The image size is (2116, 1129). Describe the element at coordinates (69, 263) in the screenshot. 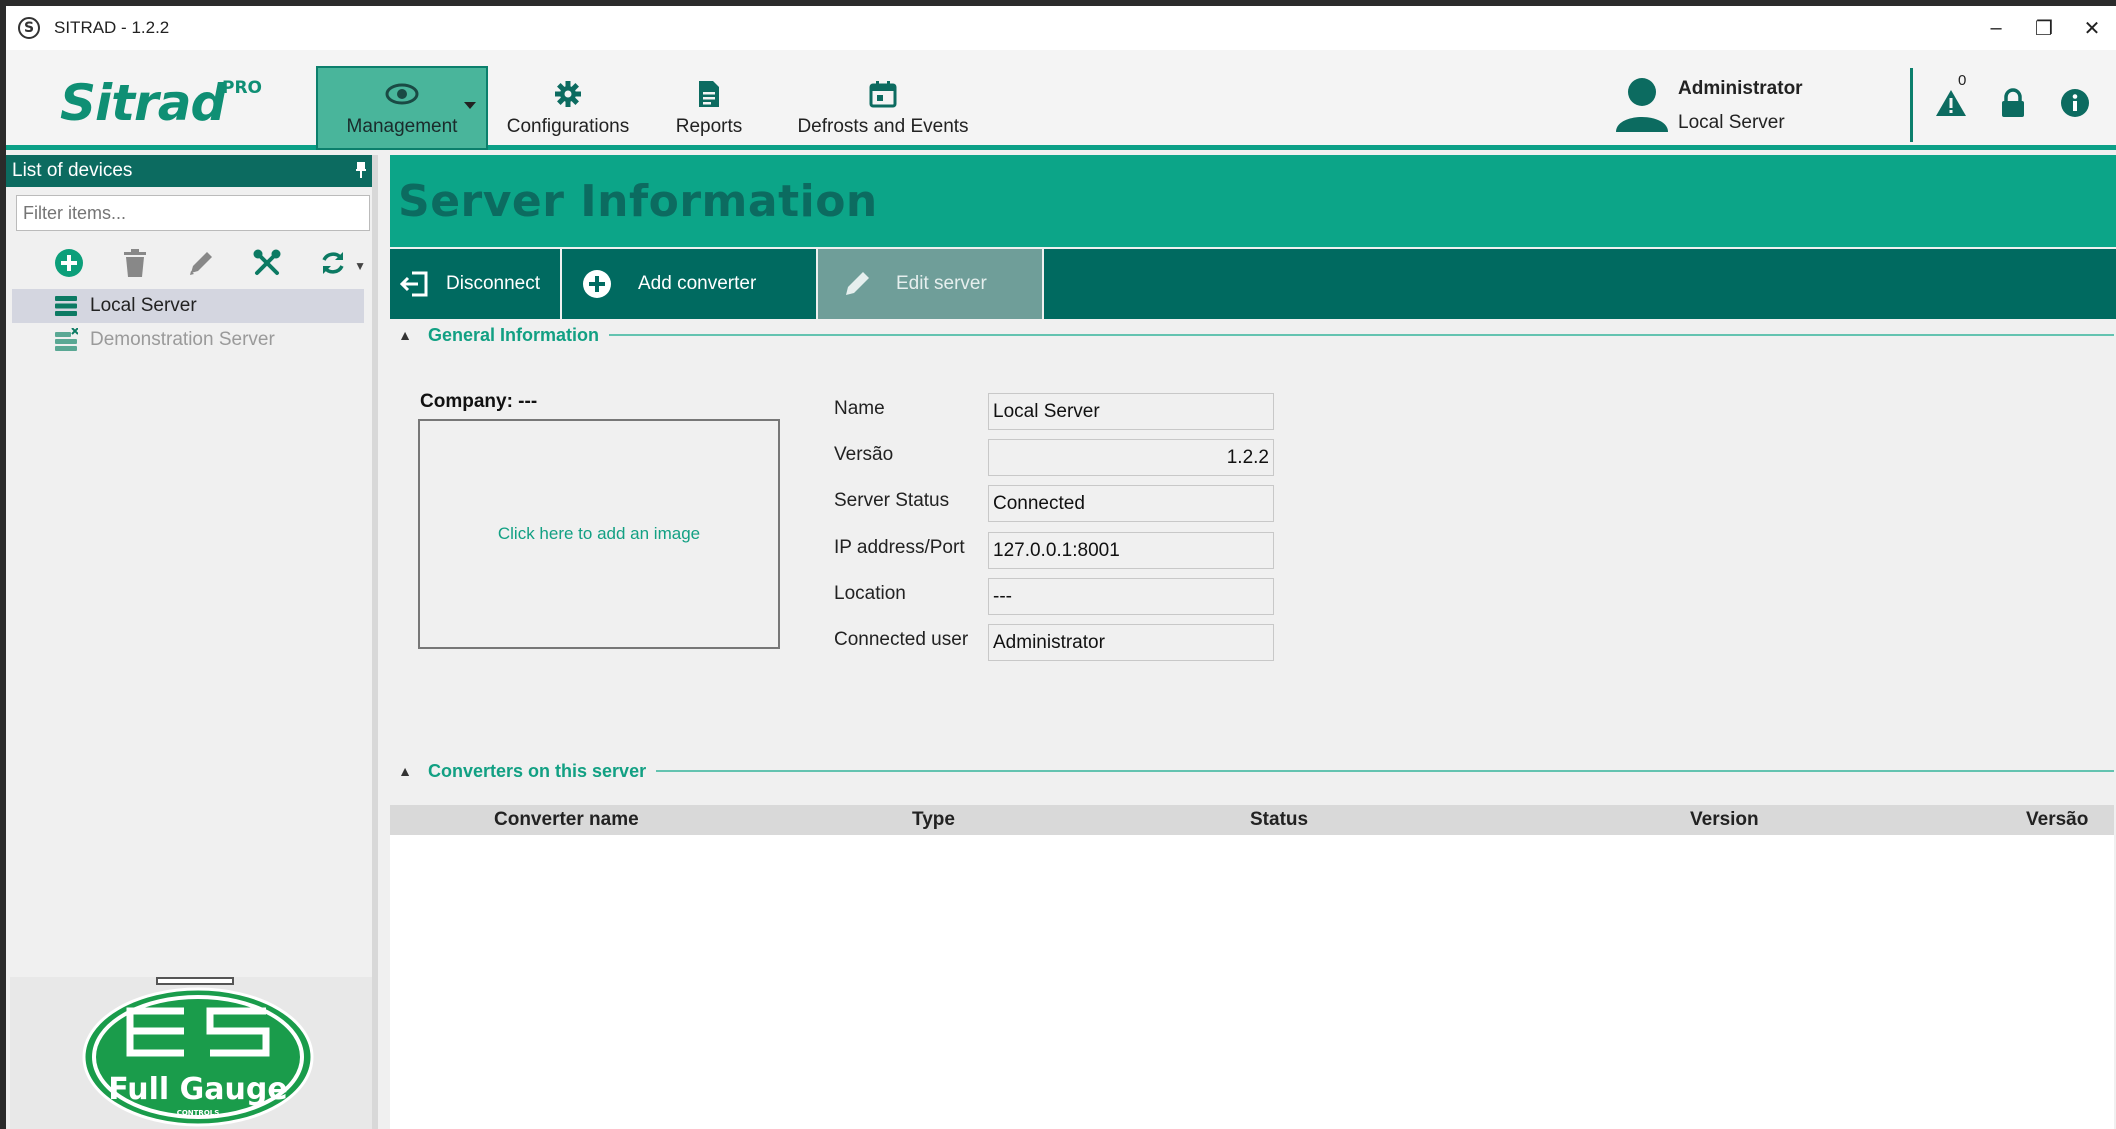

I see `add-icon` at that location.